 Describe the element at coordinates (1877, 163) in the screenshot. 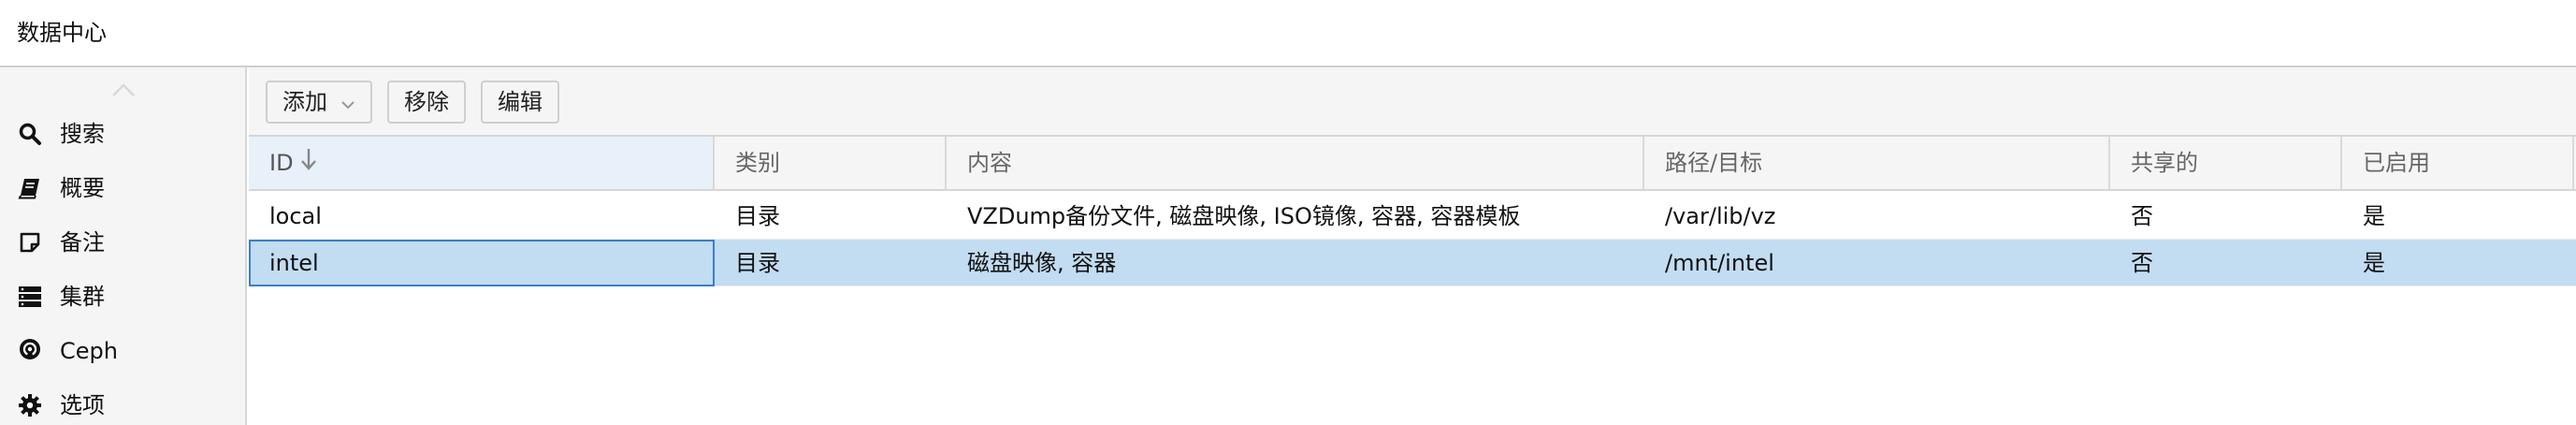

I see `column-header-path: 路径/目标` at that location.